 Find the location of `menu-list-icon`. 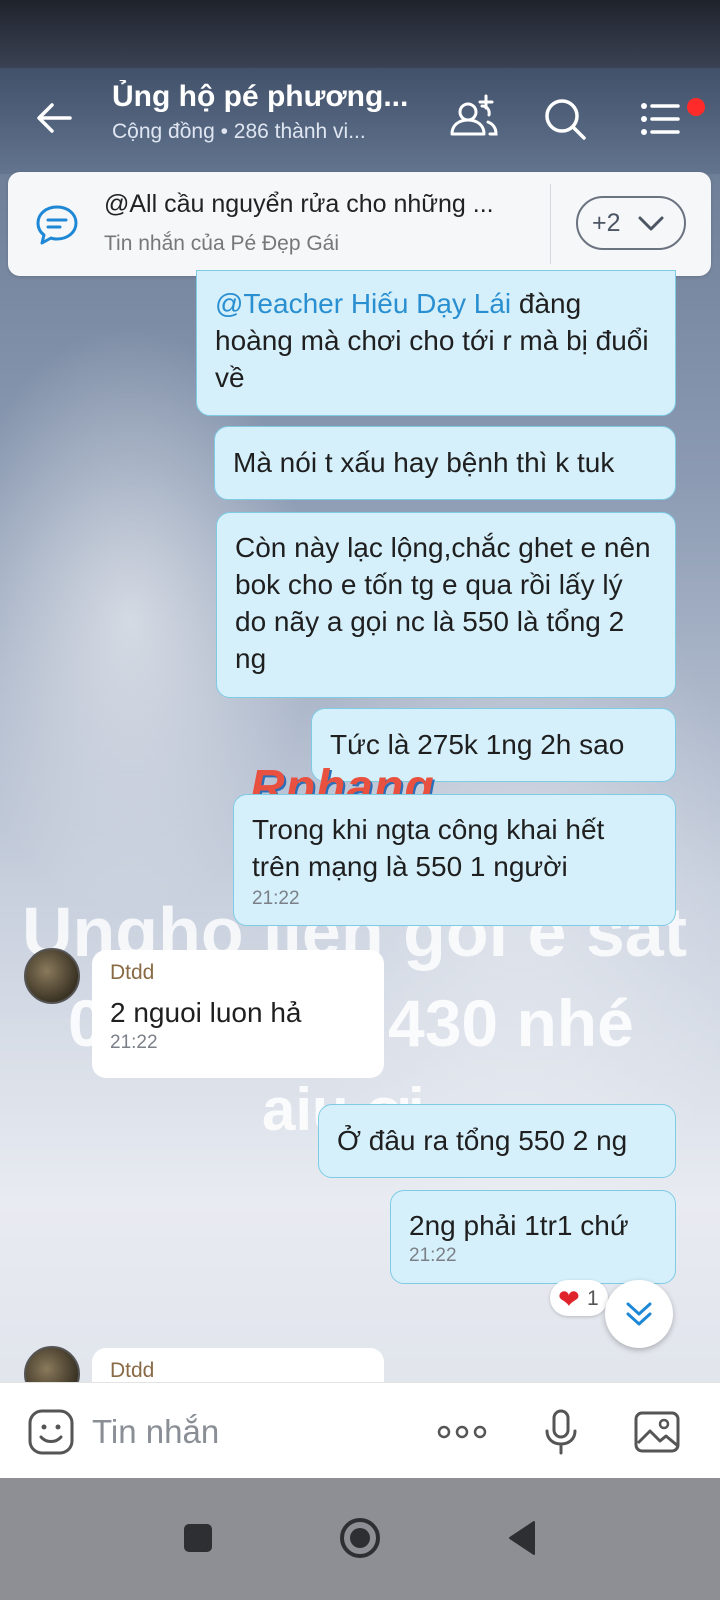

menu-list-icon is located at coordinates (660, 119).